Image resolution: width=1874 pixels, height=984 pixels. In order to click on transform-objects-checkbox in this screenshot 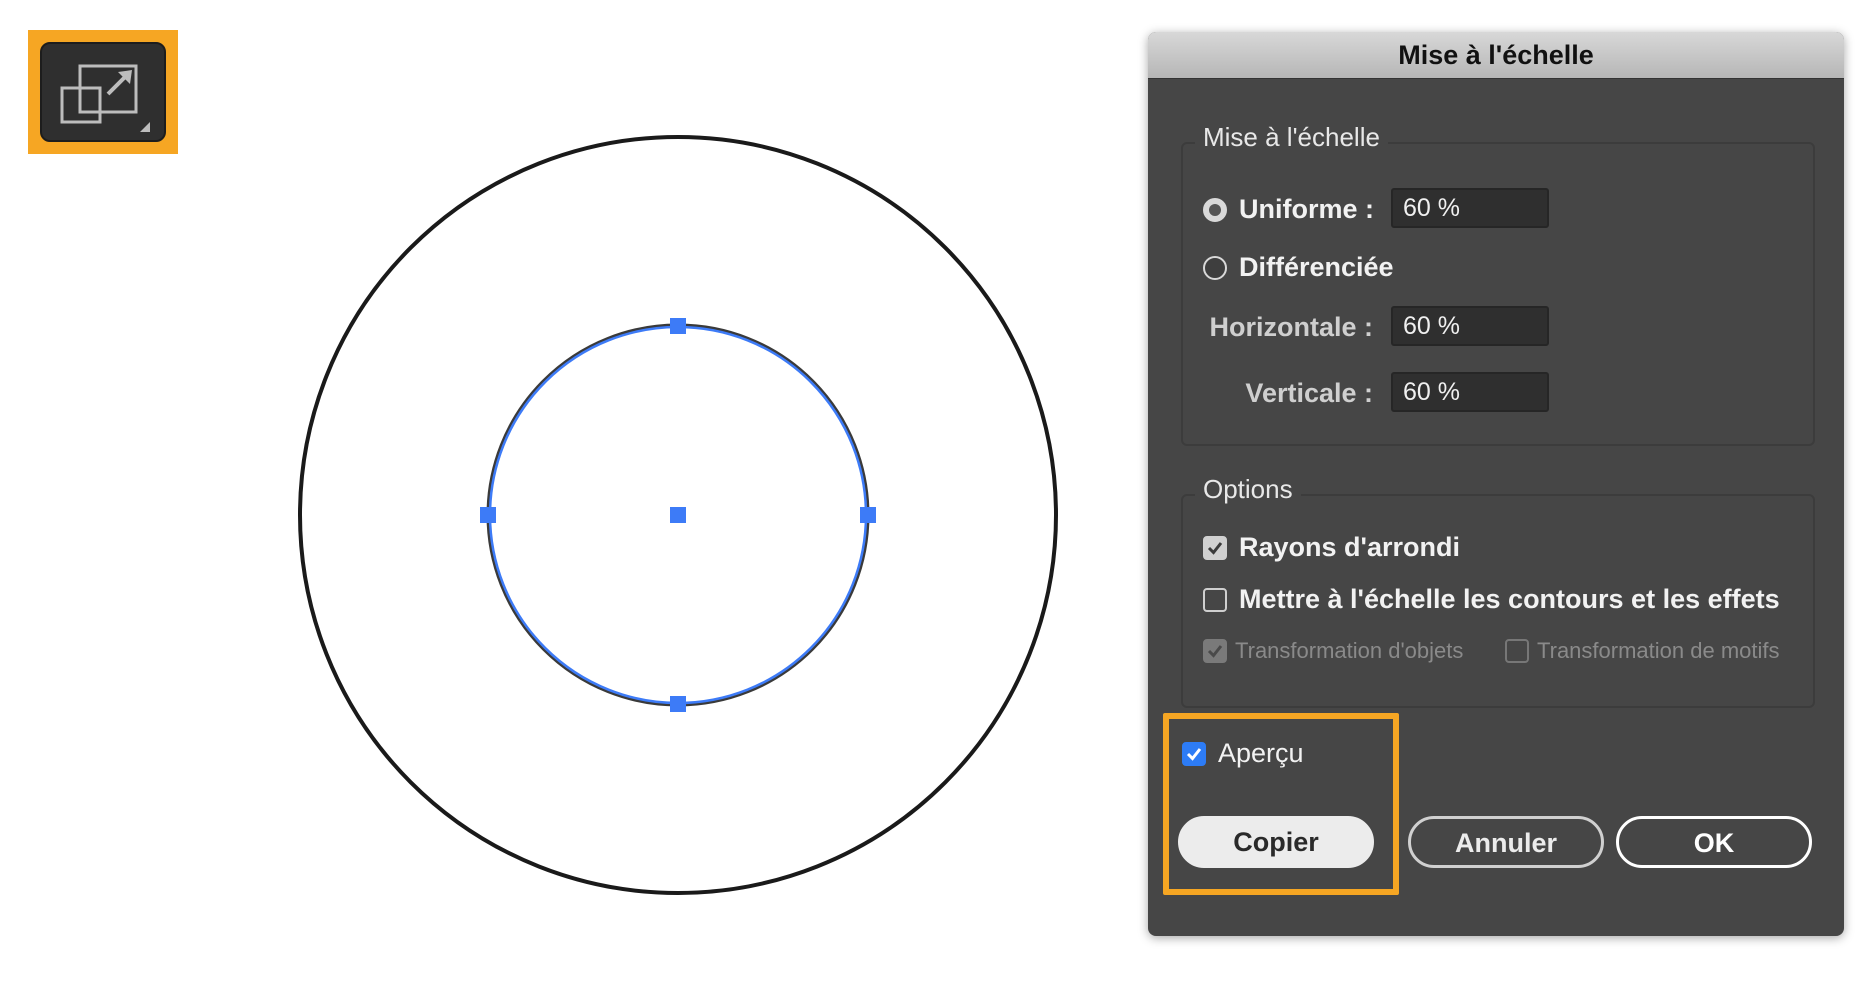, I will do `click(1215, 651)`.